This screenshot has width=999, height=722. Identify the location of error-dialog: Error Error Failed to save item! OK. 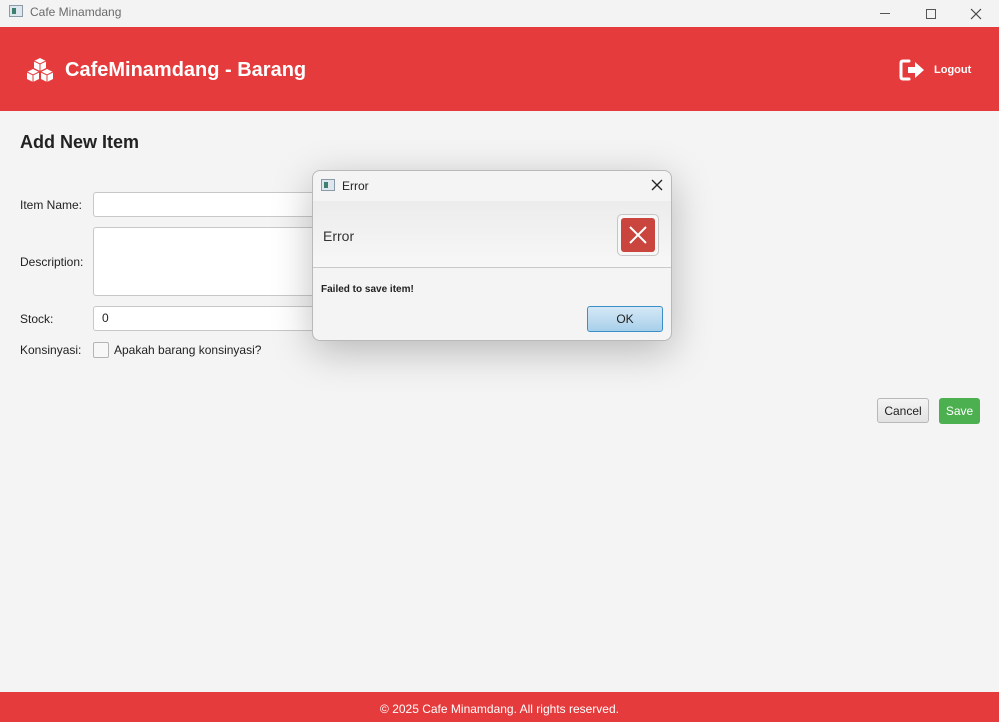
(492, 255).